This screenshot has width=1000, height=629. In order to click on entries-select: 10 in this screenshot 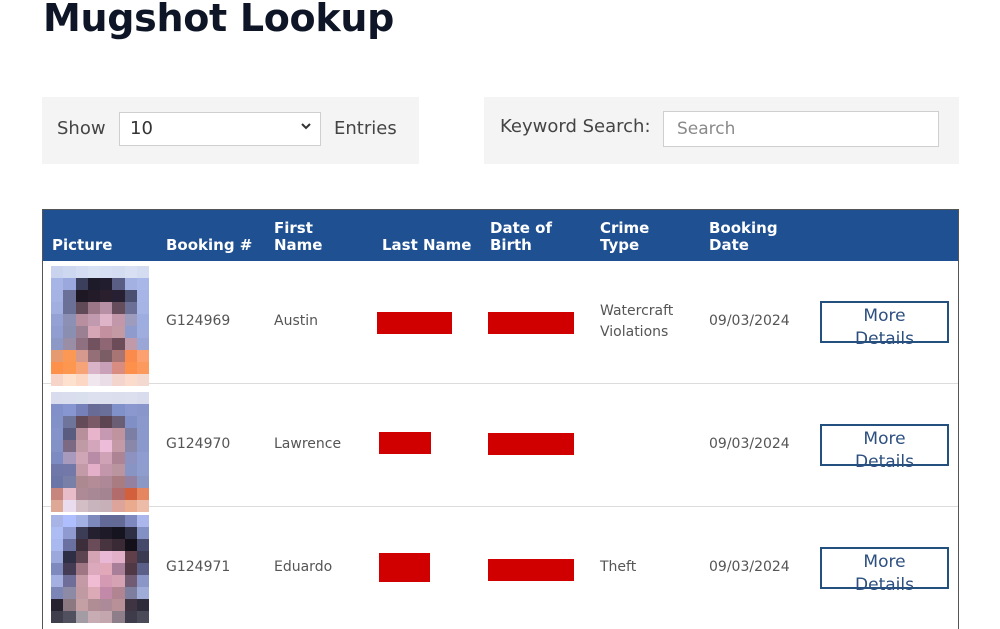, I will do `click(220, 129)`.